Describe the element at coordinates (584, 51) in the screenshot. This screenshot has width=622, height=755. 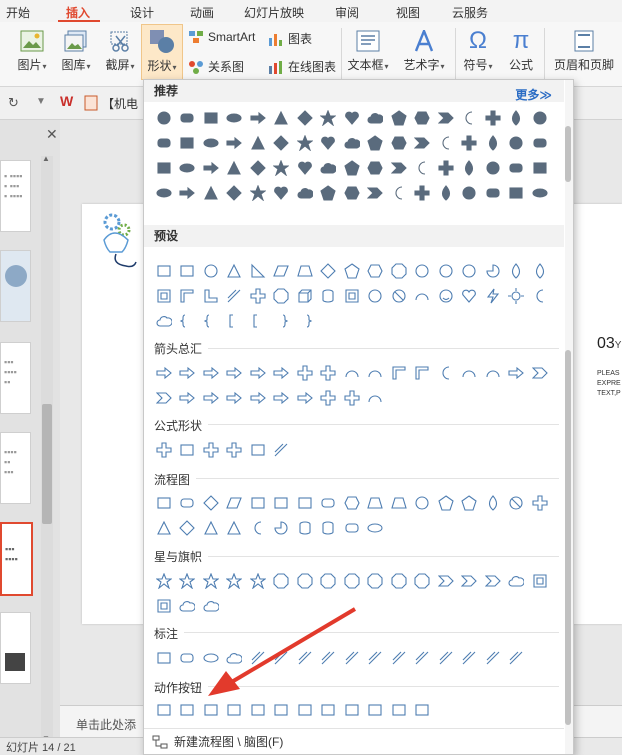
I see `header-footer-button: 页眉和页脚` at that location.